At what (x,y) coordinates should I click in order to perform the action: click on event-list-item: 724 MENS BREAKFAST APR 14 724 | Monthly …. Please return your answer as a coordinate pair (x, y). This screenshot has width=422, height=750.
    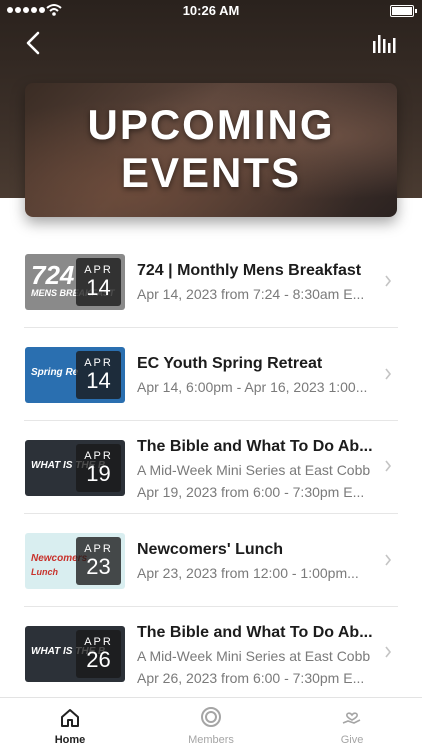
    Looking at the image, I should click on (211, 281).